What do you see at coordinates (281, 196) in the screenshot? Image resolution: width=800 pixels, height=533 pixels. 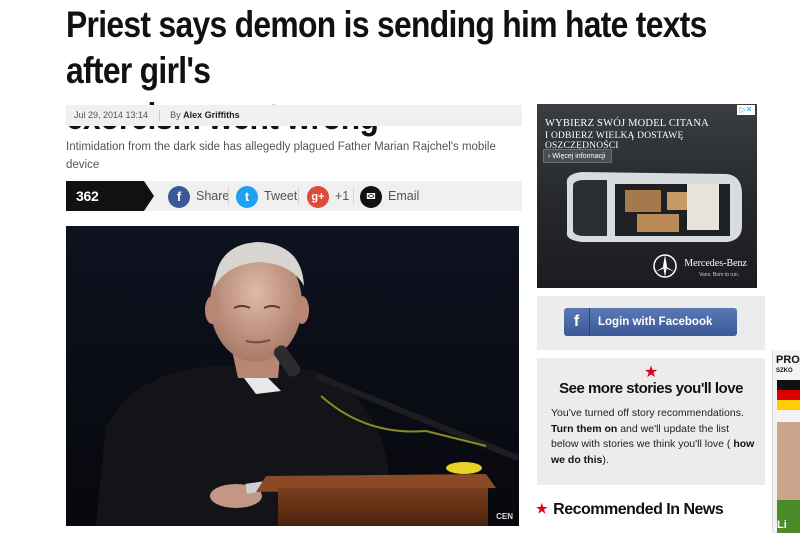 I see `twitter-share-label: Tweet` at bounding box center [281, 196].